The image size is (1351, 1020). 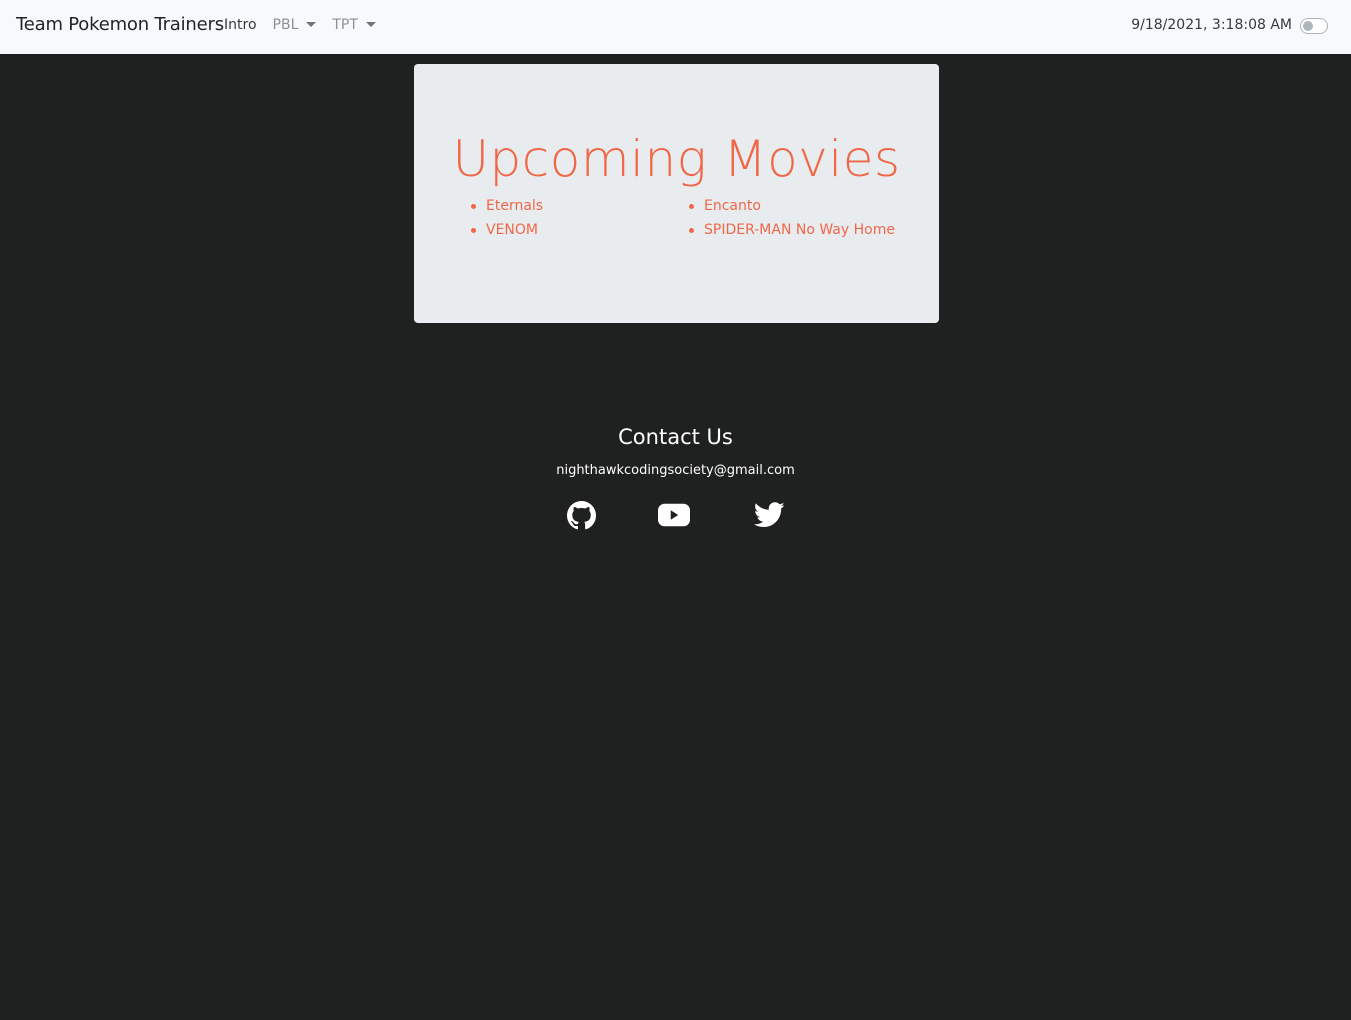 What do you see at coordinates (791, 234) in the screenshot?
I see `movie-item: SPIDER-MAN No Way Home` at bounding box center [791, 234].